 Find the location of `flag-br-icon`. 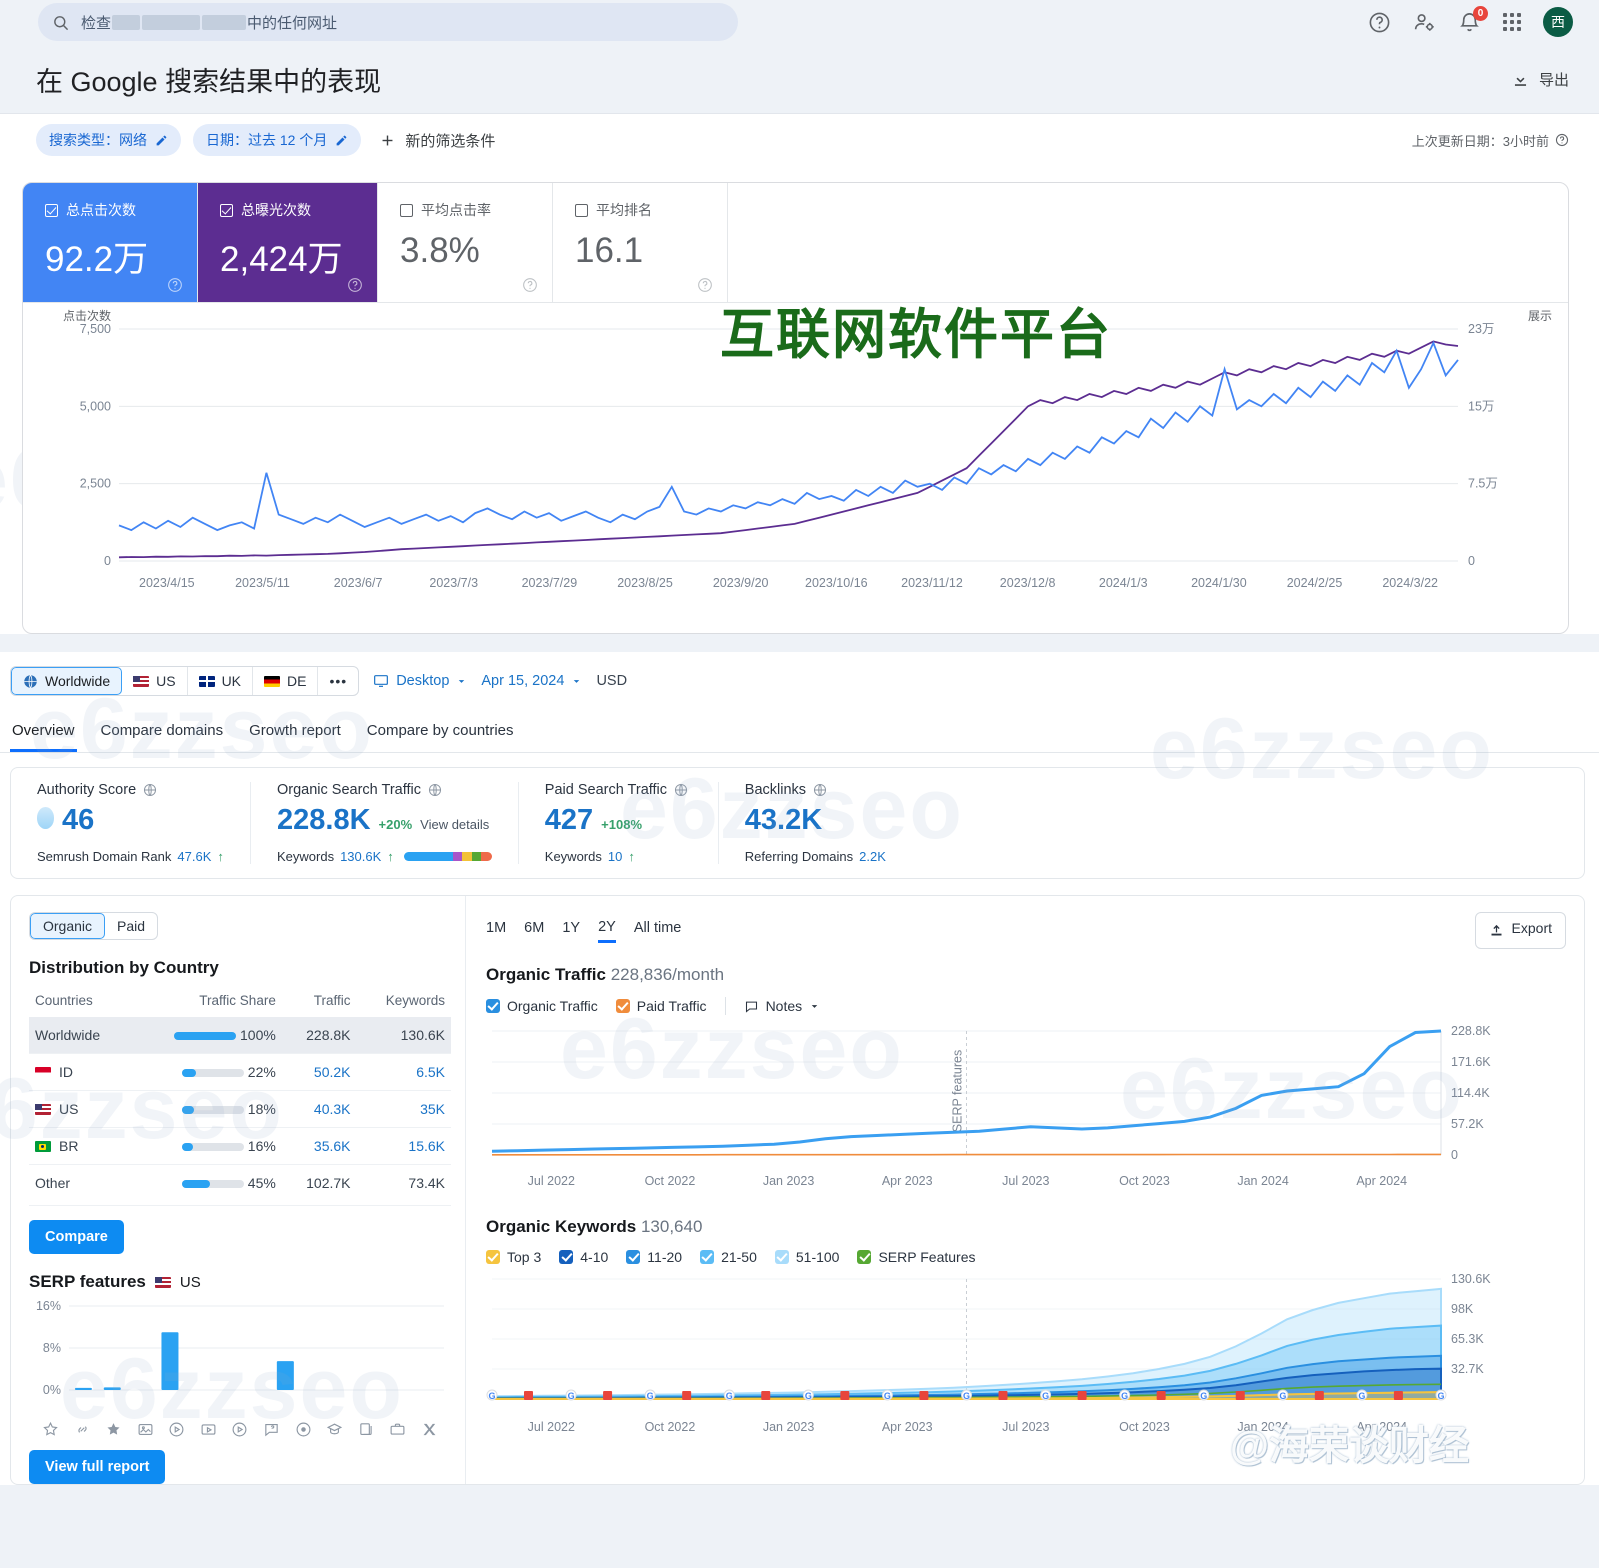

flag-br-icon is located at coordinates (43, 1146).